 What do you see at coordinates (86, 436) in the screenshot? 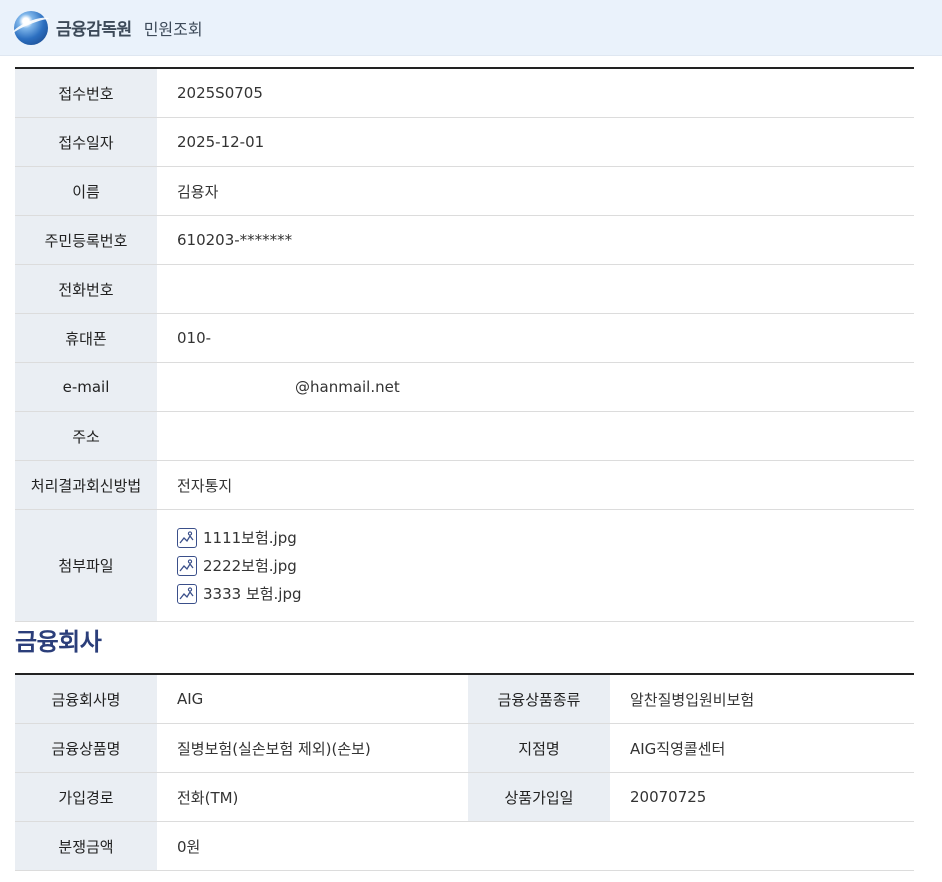
I see `row-label: 주소` at bounding box center [86, 436].